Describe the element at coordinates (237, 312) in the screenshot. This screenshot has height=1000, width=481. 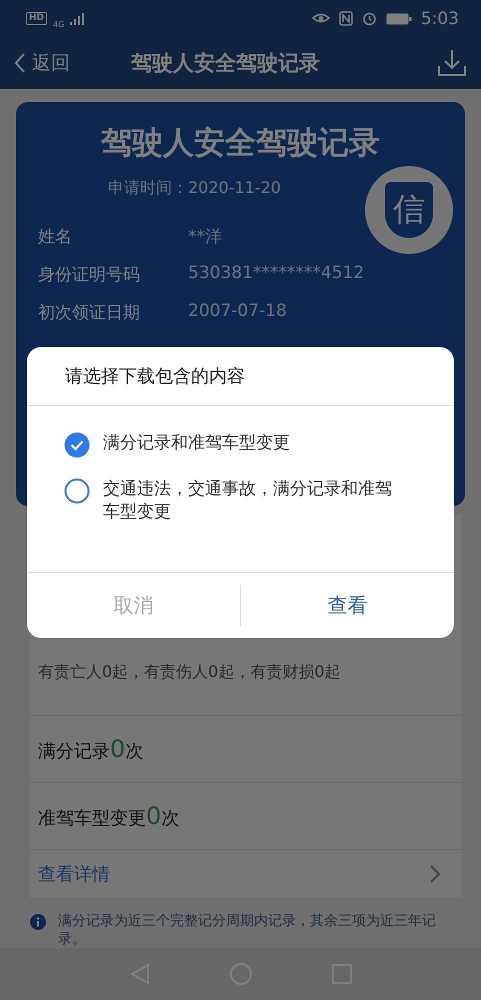
I see `field-value: 2007-07-18` at that location.